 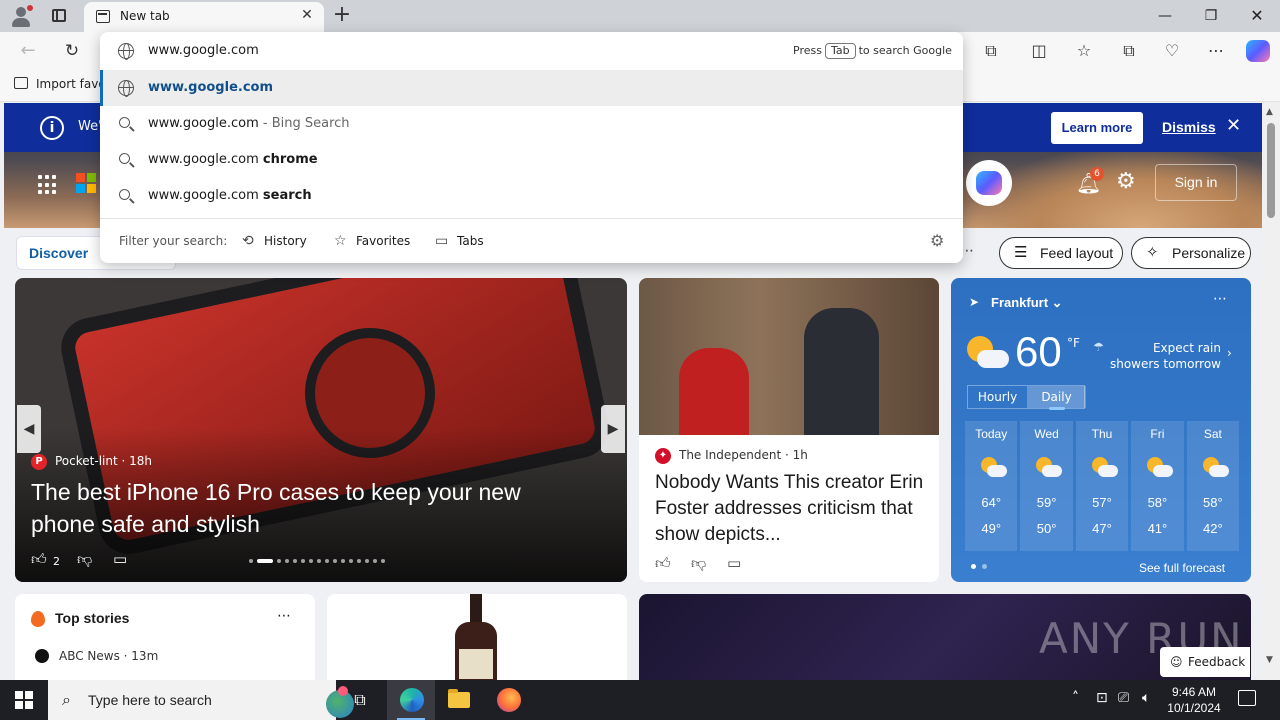 I want to click on windows-start-icon, so click(x=24, y=700).